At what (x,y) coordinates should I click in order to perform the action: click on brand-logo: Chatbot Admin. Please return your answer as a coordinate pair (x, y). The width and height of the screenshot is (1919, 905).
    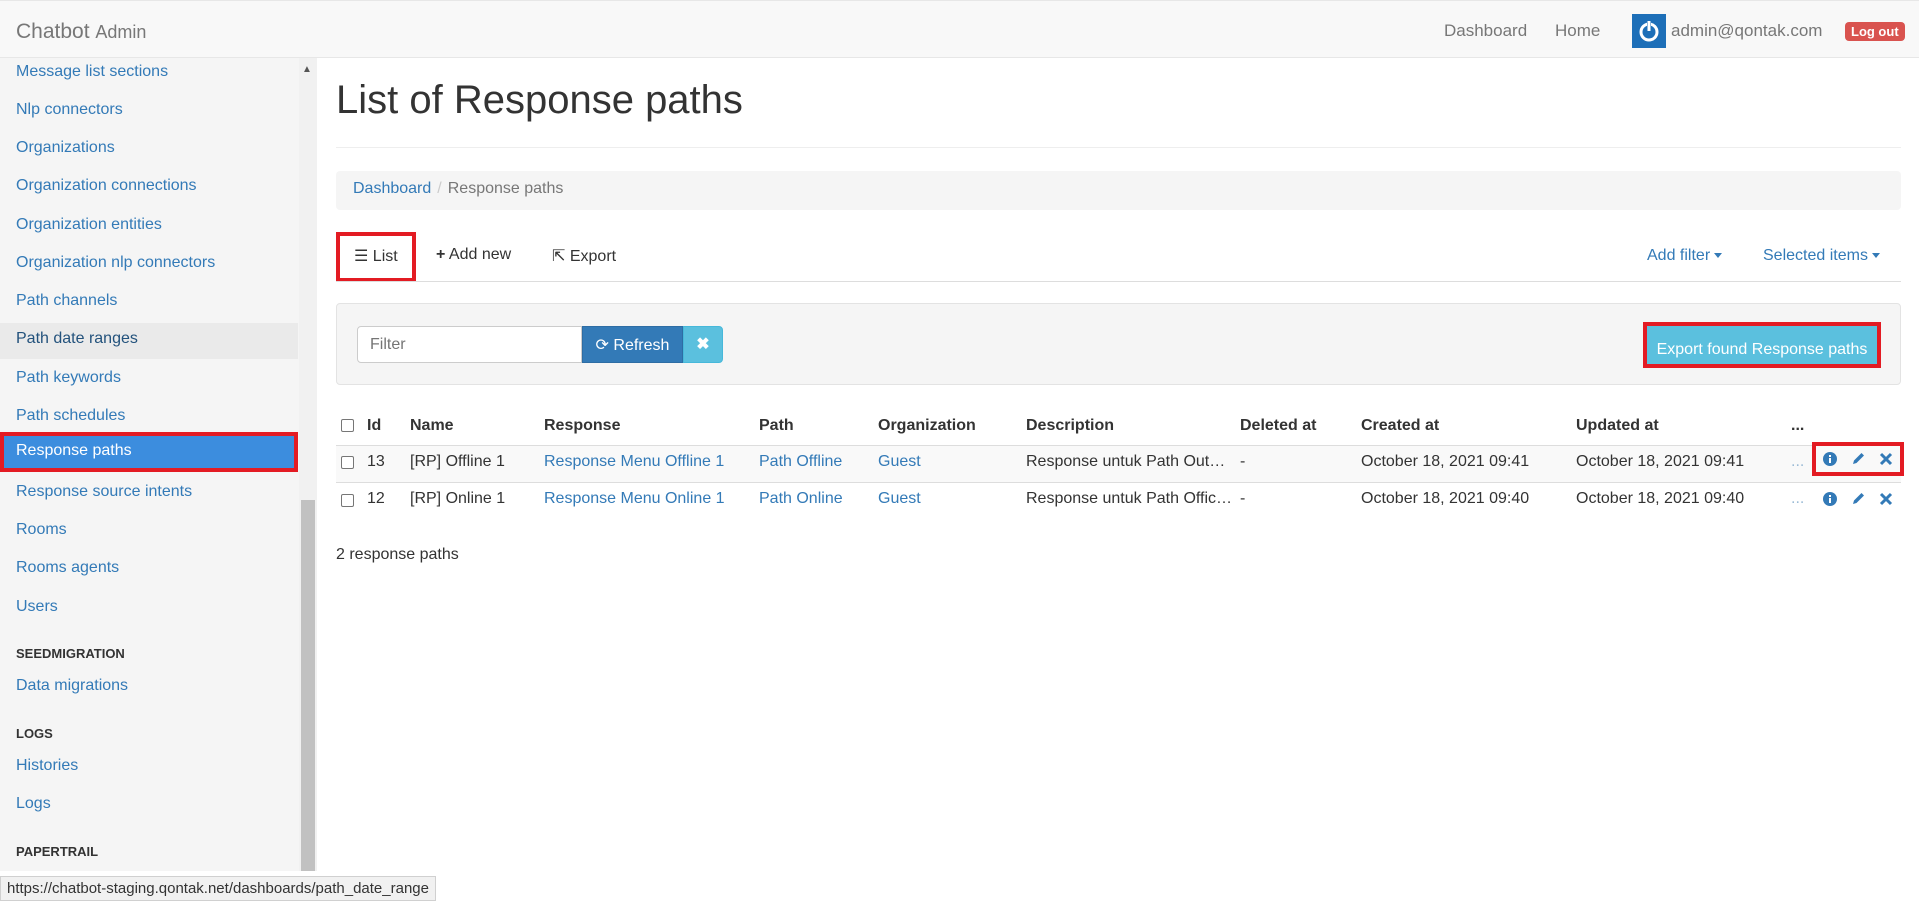
    Looking at the image, I should click on (81, 32).